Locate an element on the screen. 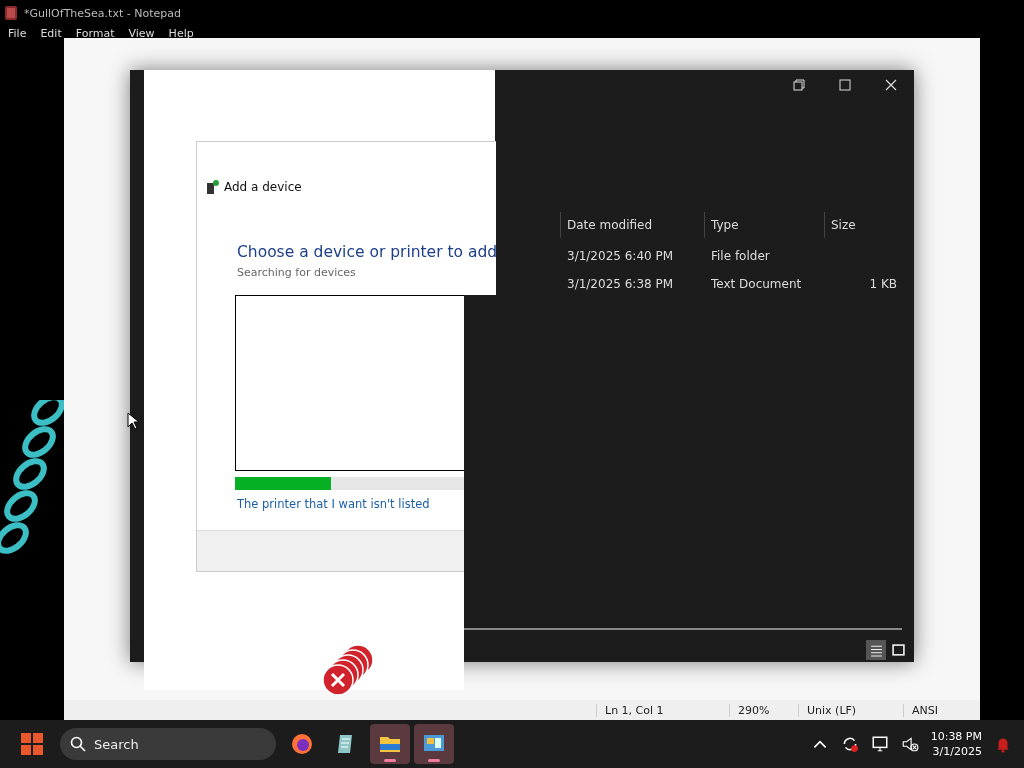  list-icon is located at coordinates (876, 650).